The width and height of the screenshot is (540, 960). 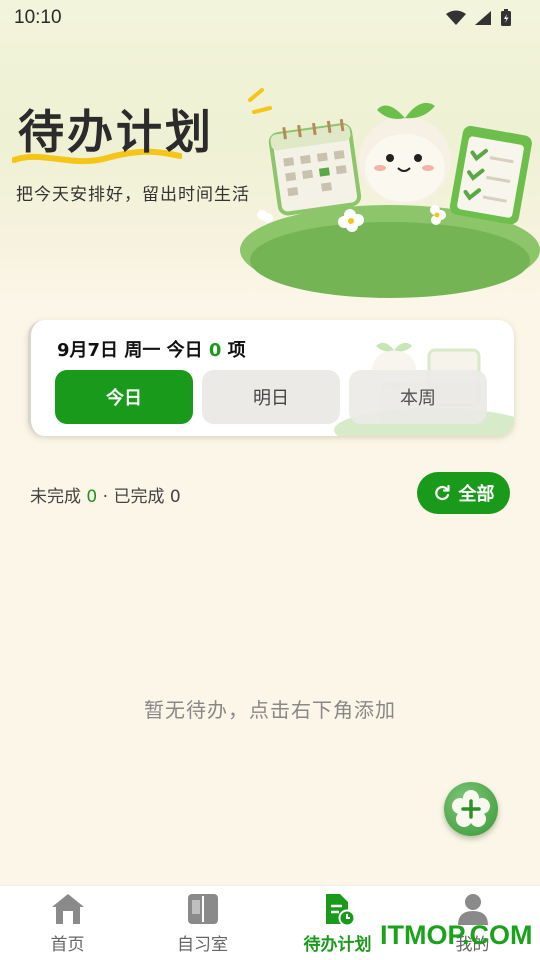 I want to click on progress-summary: 未完成 0 · 已完成 0, so click(x=105, y=494).